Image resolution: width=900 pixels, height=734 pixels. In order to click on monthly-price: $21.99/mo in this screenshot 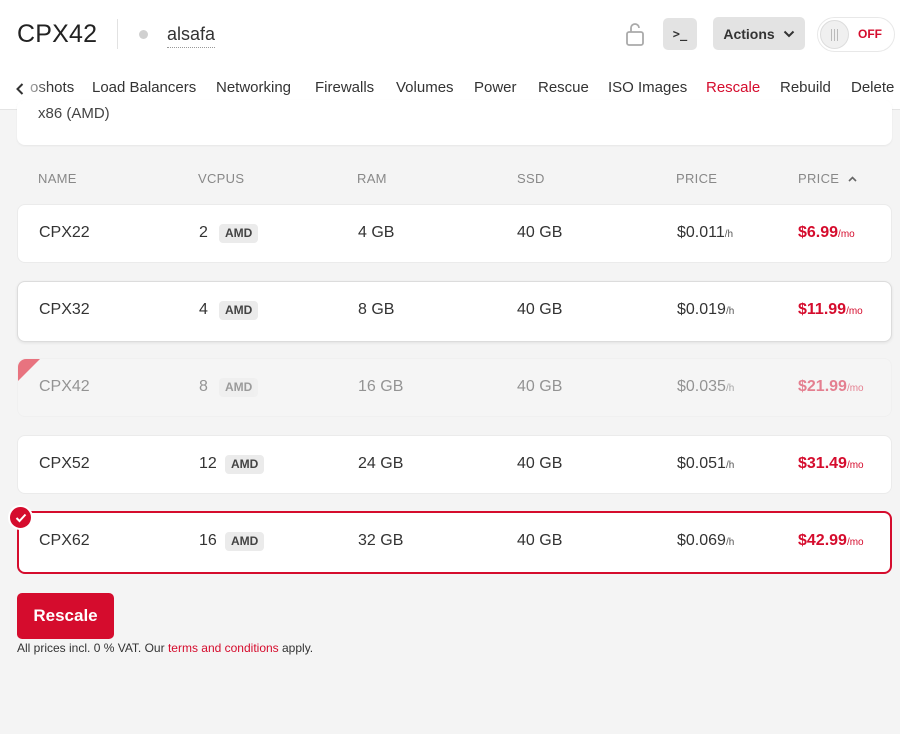, I will do `click(831, 387)`.